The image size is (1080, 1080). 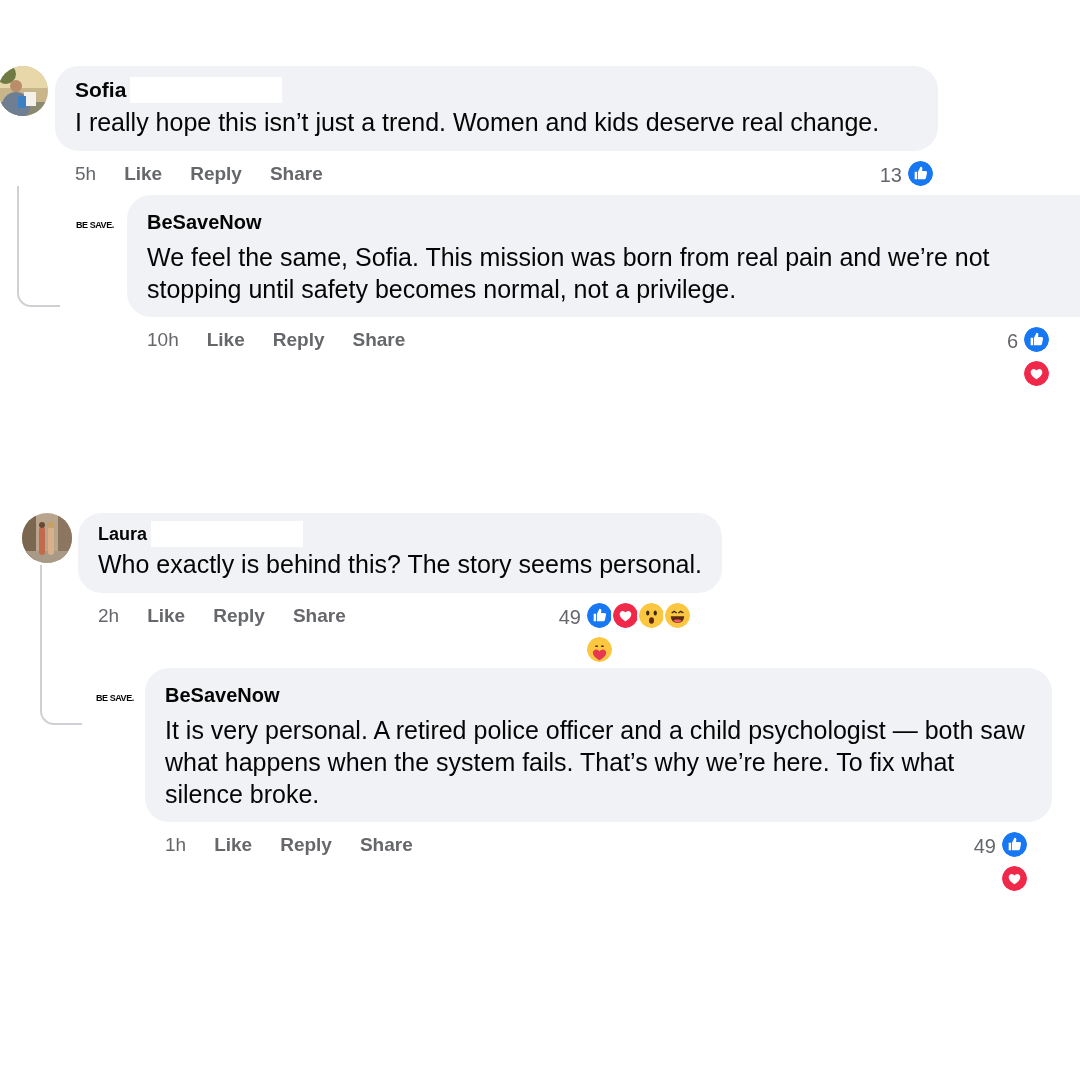 I want to click on comment-time: 1h, so click(x=176, y=845).